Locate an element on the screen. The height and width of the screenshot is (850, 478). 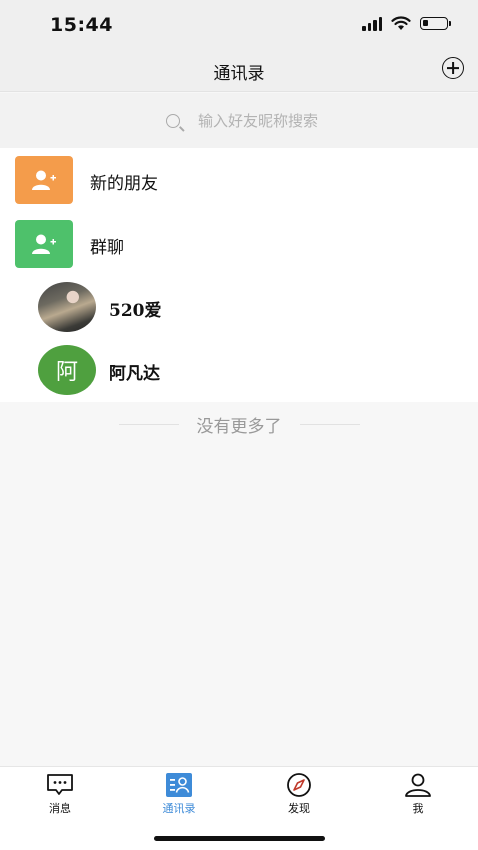
tab-messages: 消息 is located at coordinates (60, 794).